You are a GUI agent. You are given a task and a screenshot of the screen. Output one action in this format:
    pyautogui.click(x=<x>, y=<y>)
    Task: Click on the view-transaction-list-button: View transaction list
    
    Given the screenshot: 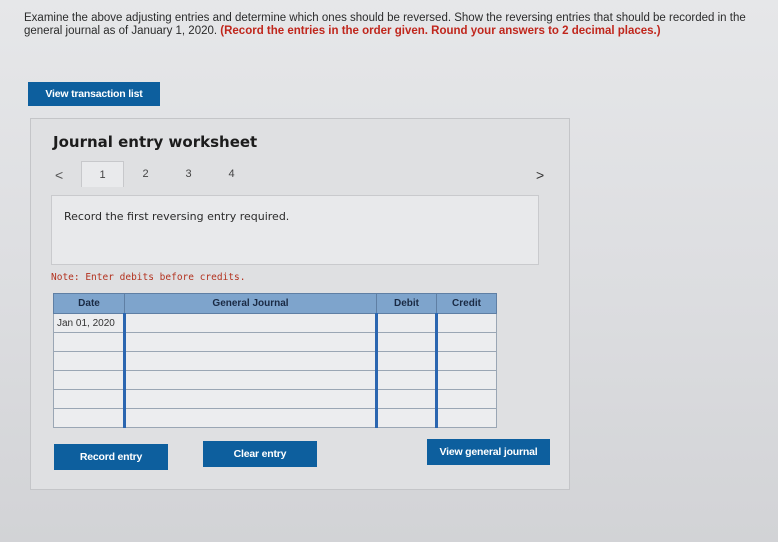 What is the action you would take?
    pyautogui.click(x=94, y=94)
    